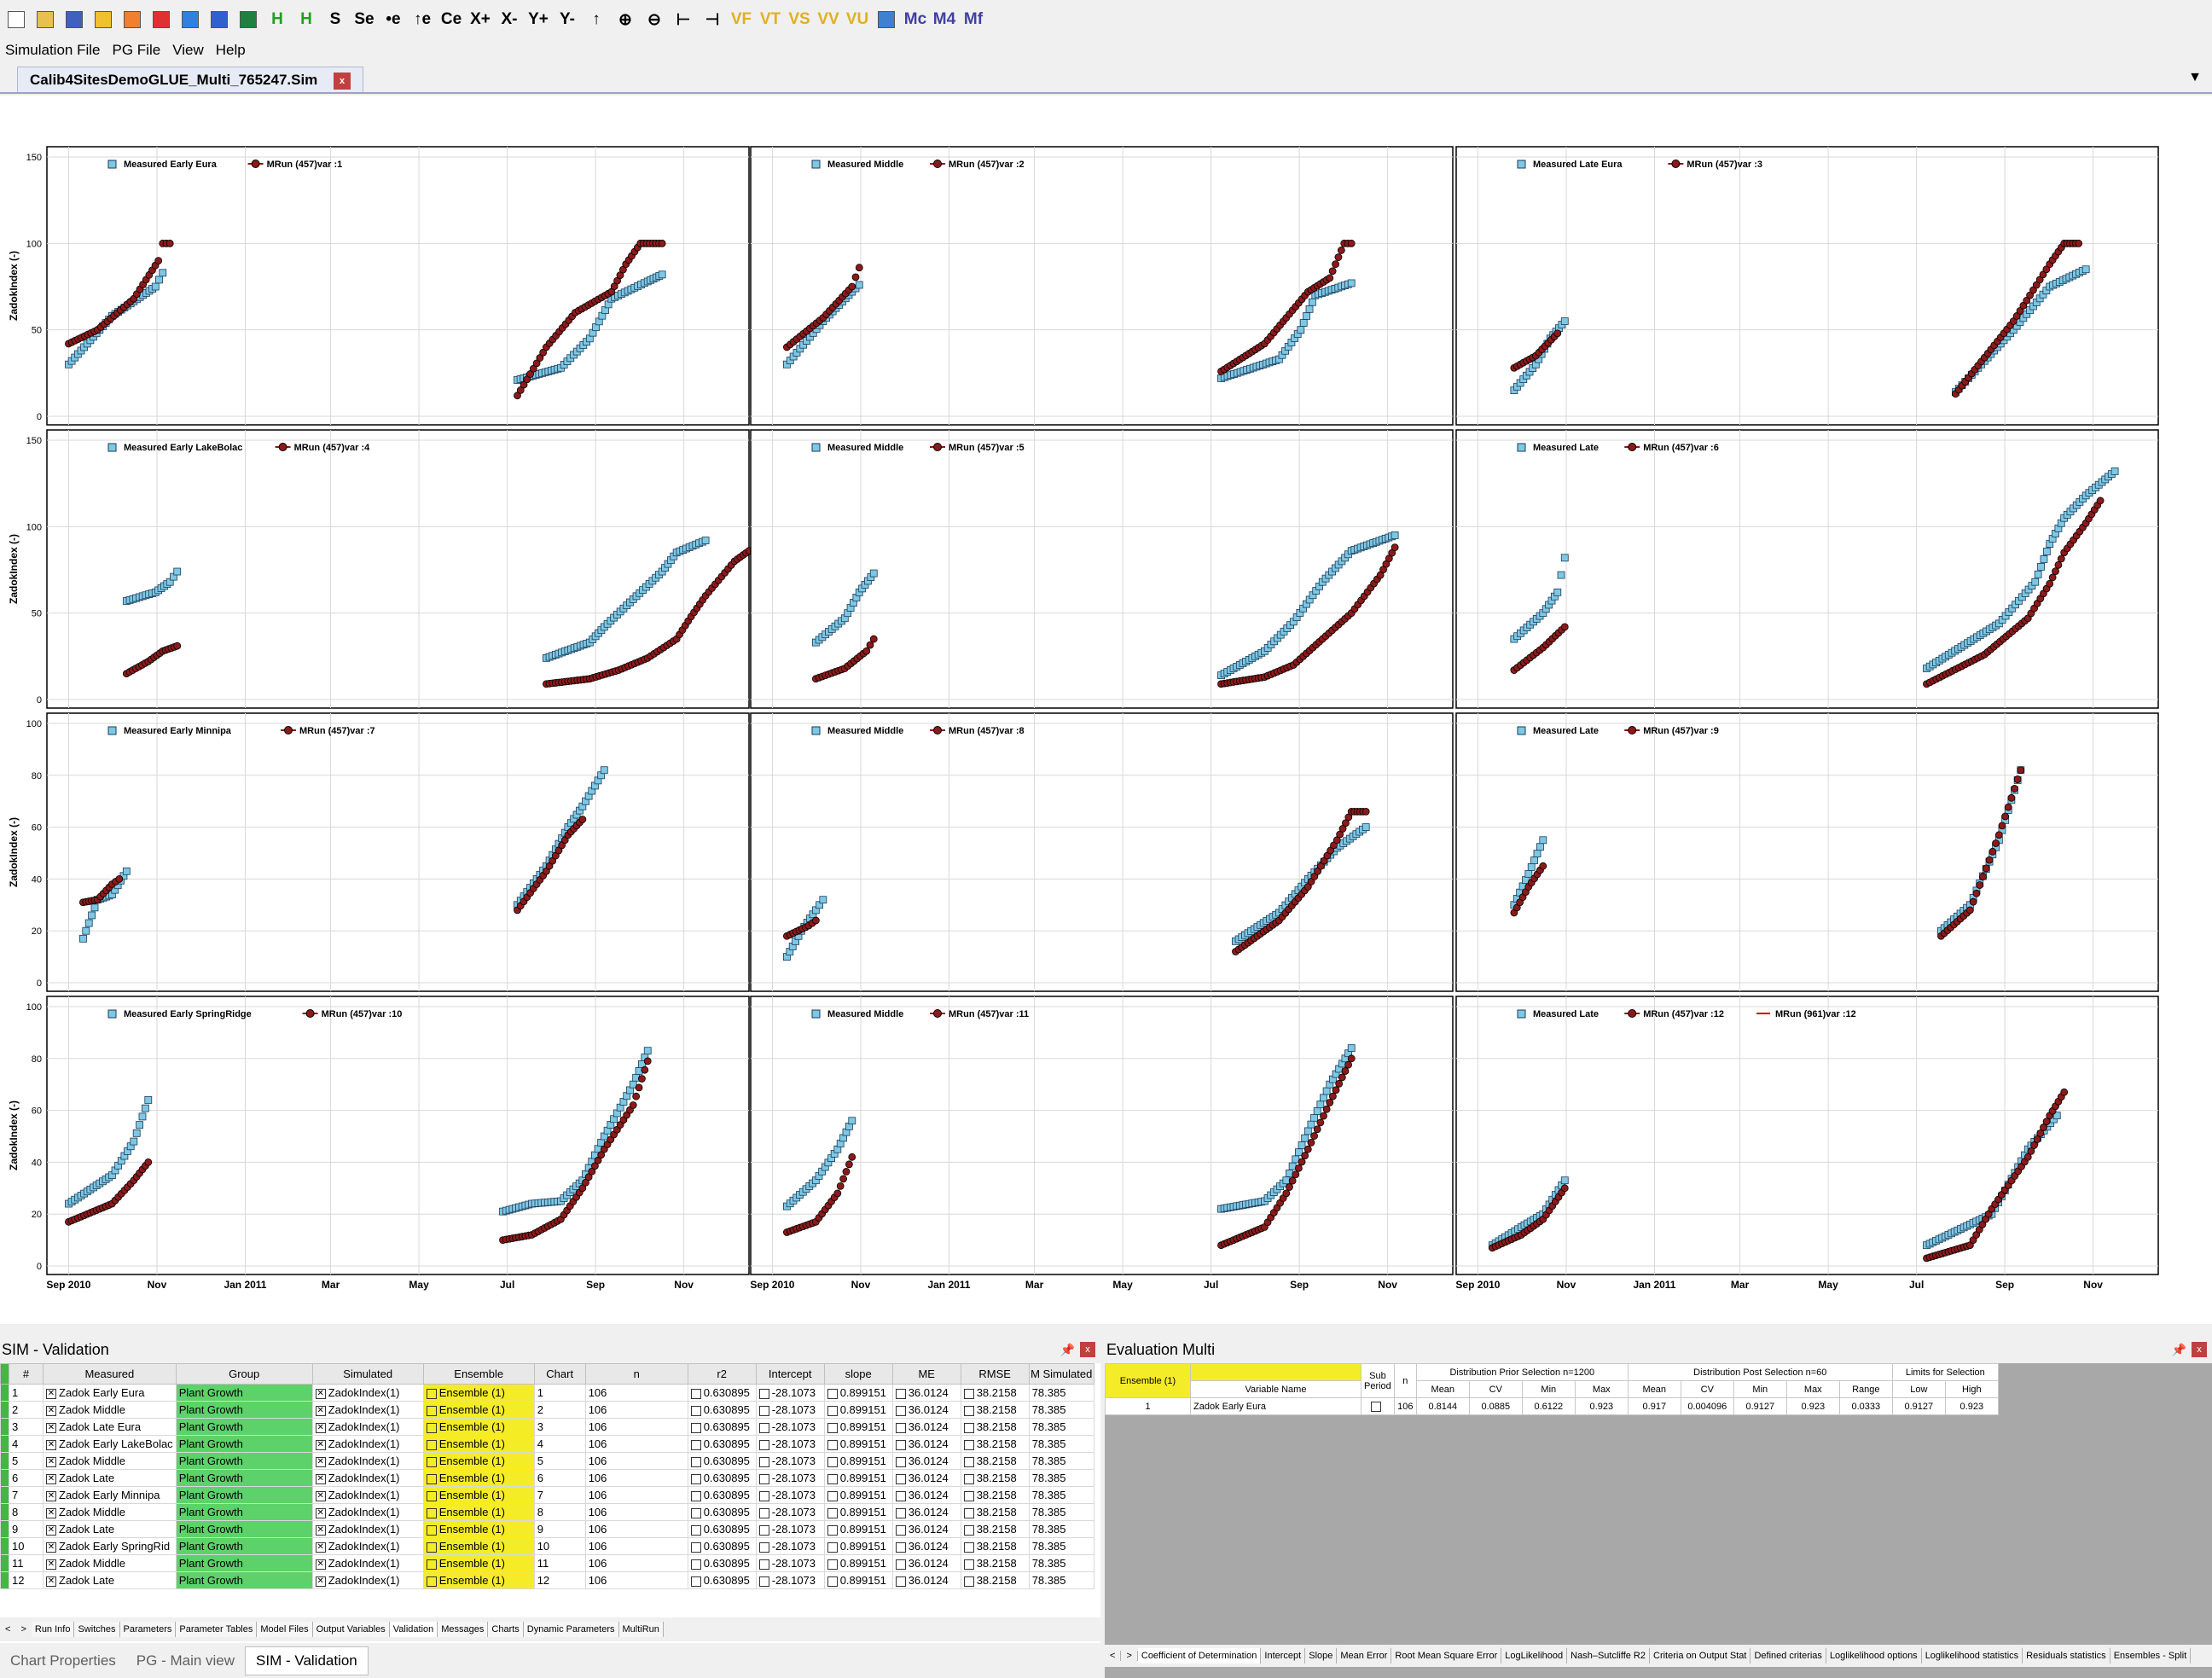 This screenshot has width=2212, height=1678. I want to click on menu-pg-file: PG File, so click(137, 50).